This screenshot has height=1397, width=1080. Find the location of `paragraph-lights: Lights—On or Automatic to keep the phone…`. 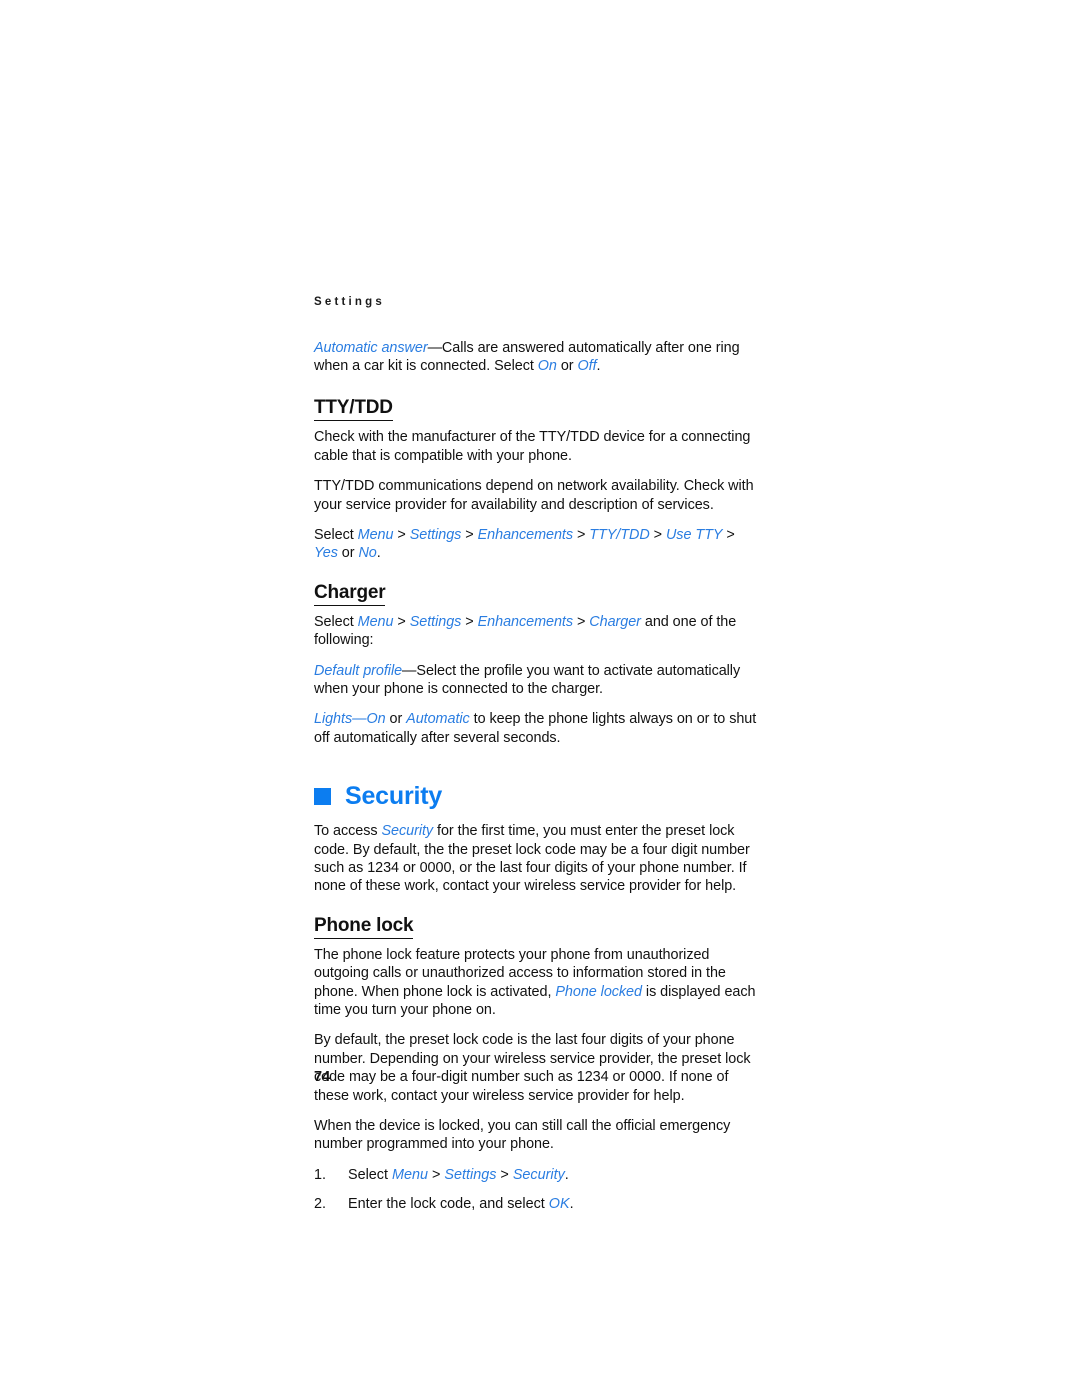

paragraph-lights: Lights—On or Automatic to keep the phone… is located at coordinates (536, 728).